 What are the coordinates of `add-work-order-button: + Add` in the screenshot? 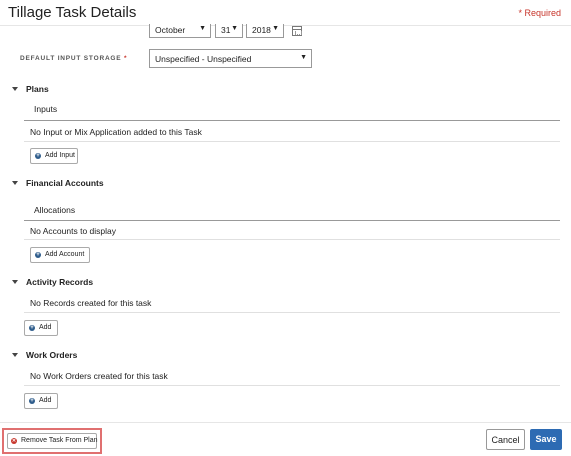 It's located at (41, 401).